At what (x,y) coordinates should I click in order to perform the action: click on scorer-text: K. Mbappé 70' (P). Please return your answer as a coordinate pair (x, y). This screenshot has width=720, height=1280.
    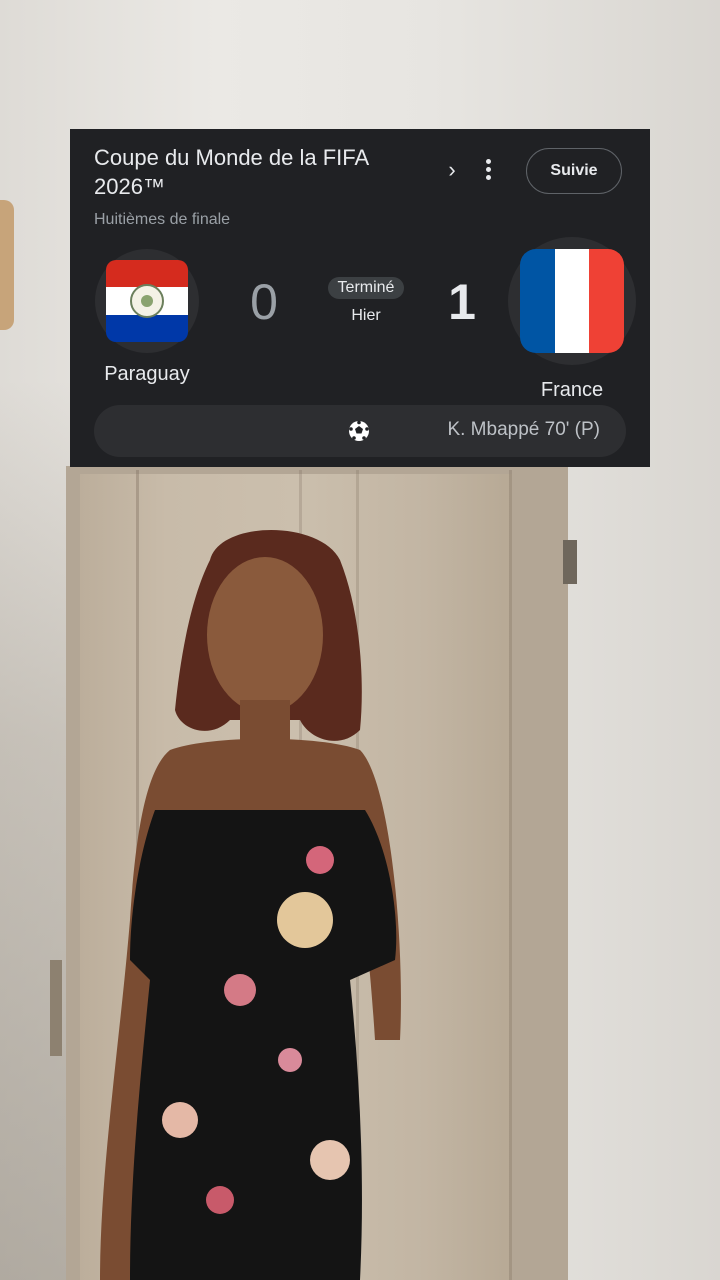
    Looking at the image, I should click on (523, 429).